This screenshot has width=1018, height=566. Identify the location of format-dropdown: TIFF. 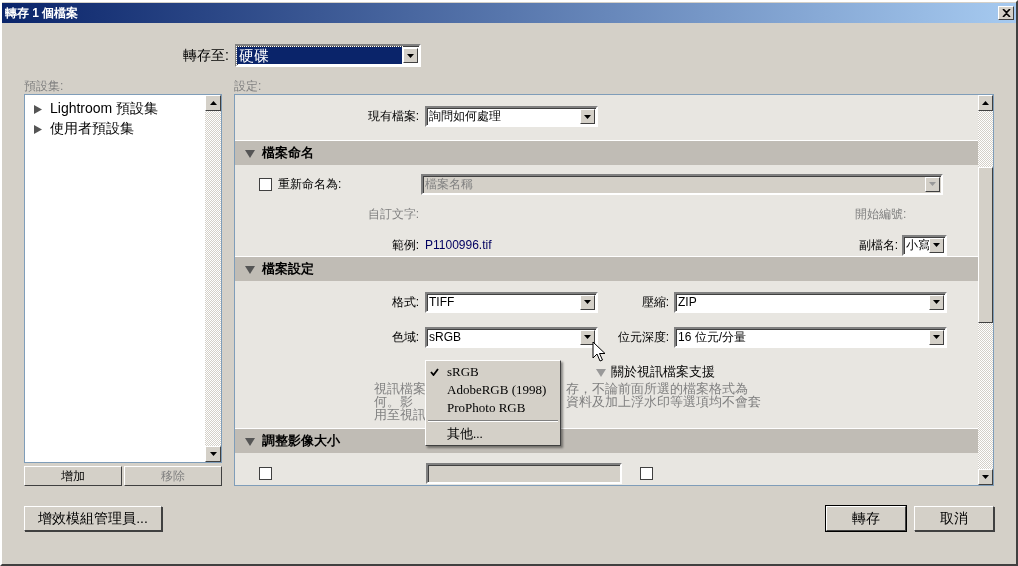
(511, 302).